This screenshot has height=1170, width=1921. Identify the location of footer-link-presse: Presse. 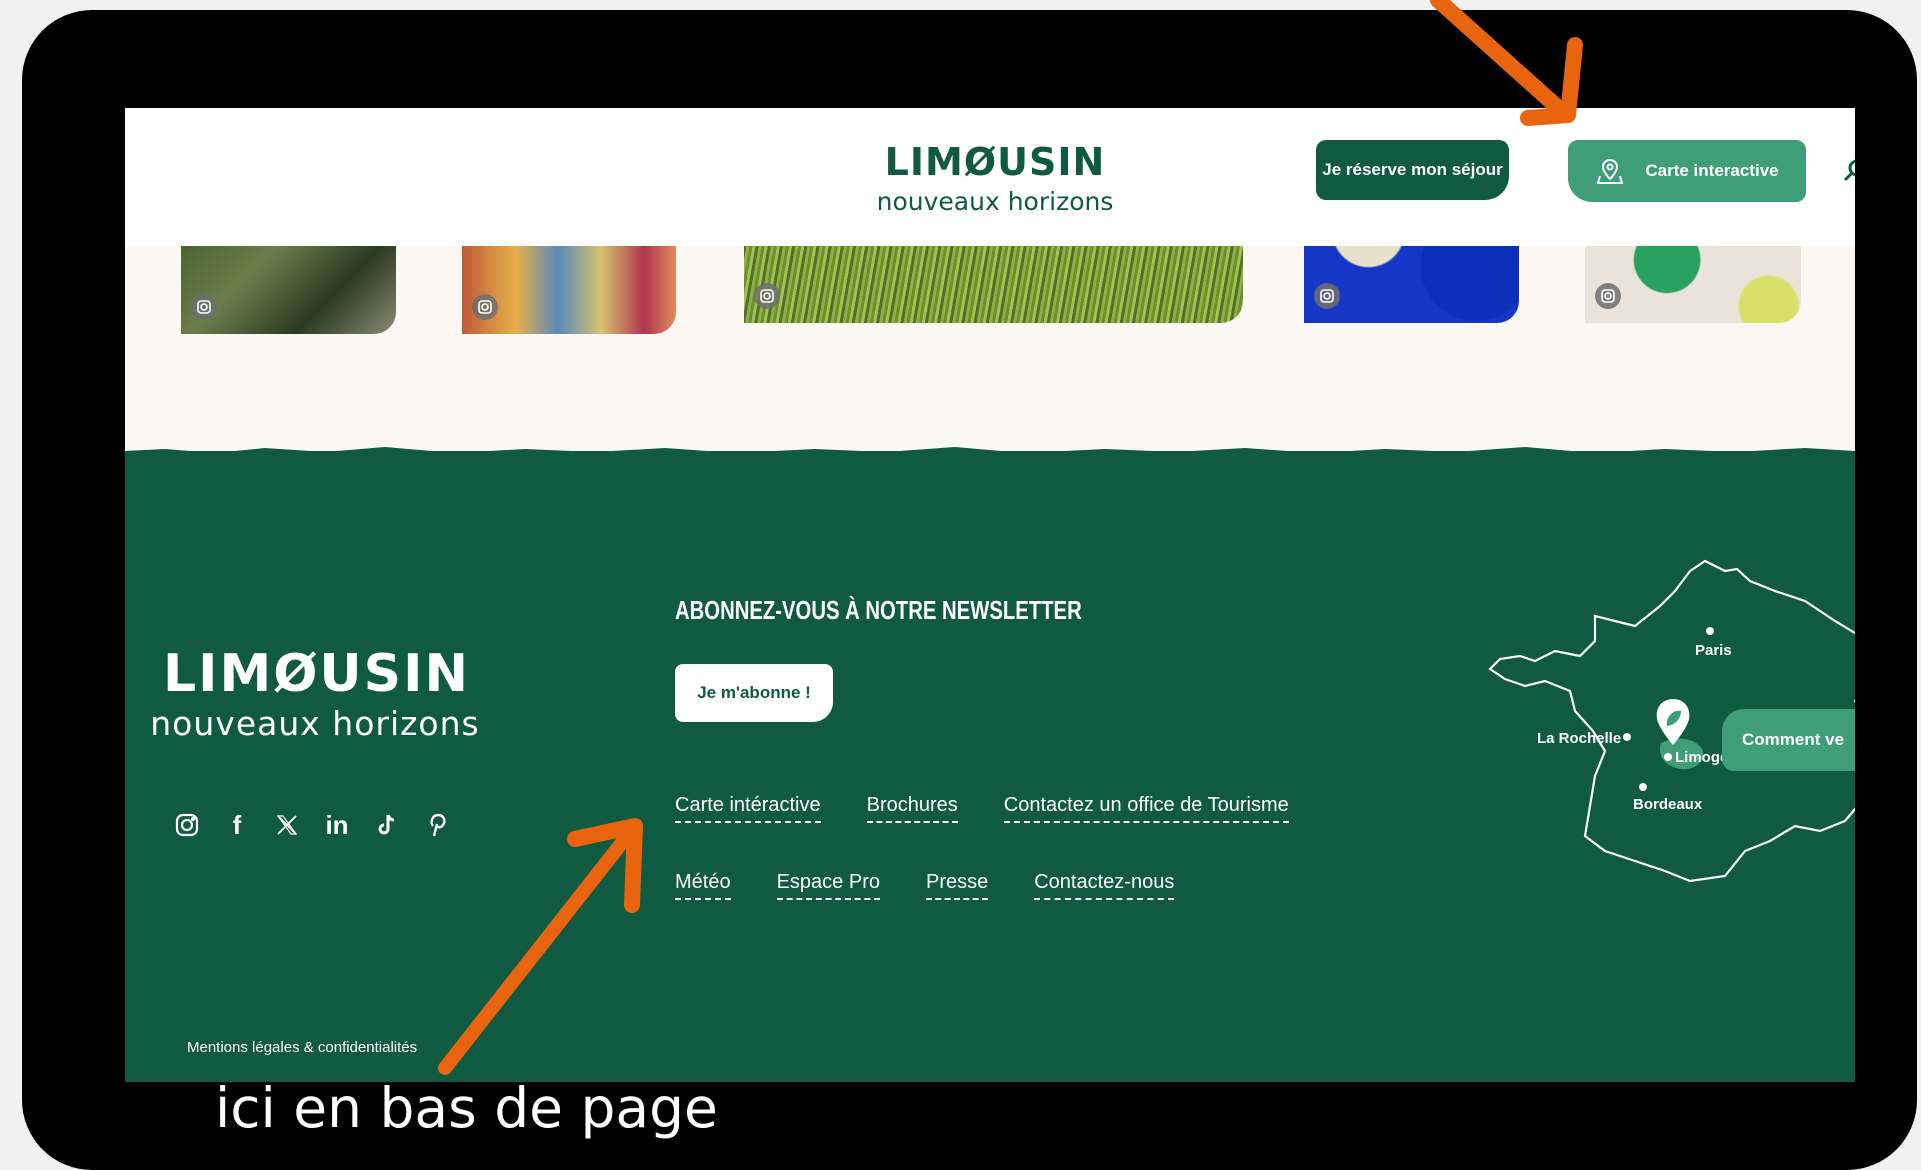
(957, 885).